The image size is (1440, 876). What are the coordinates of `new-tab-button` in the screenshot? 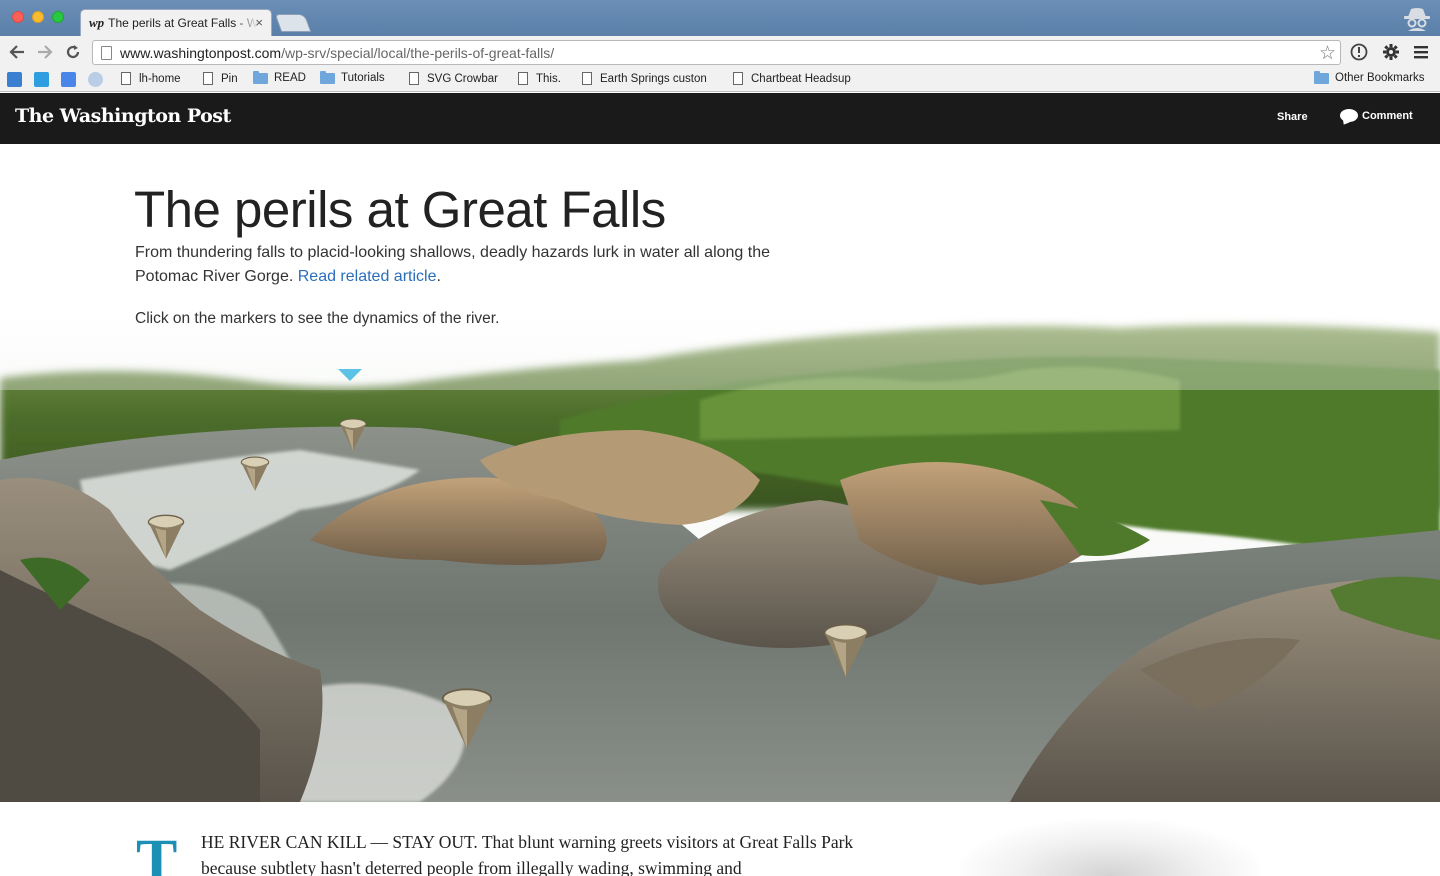 It's located at (293, 23).